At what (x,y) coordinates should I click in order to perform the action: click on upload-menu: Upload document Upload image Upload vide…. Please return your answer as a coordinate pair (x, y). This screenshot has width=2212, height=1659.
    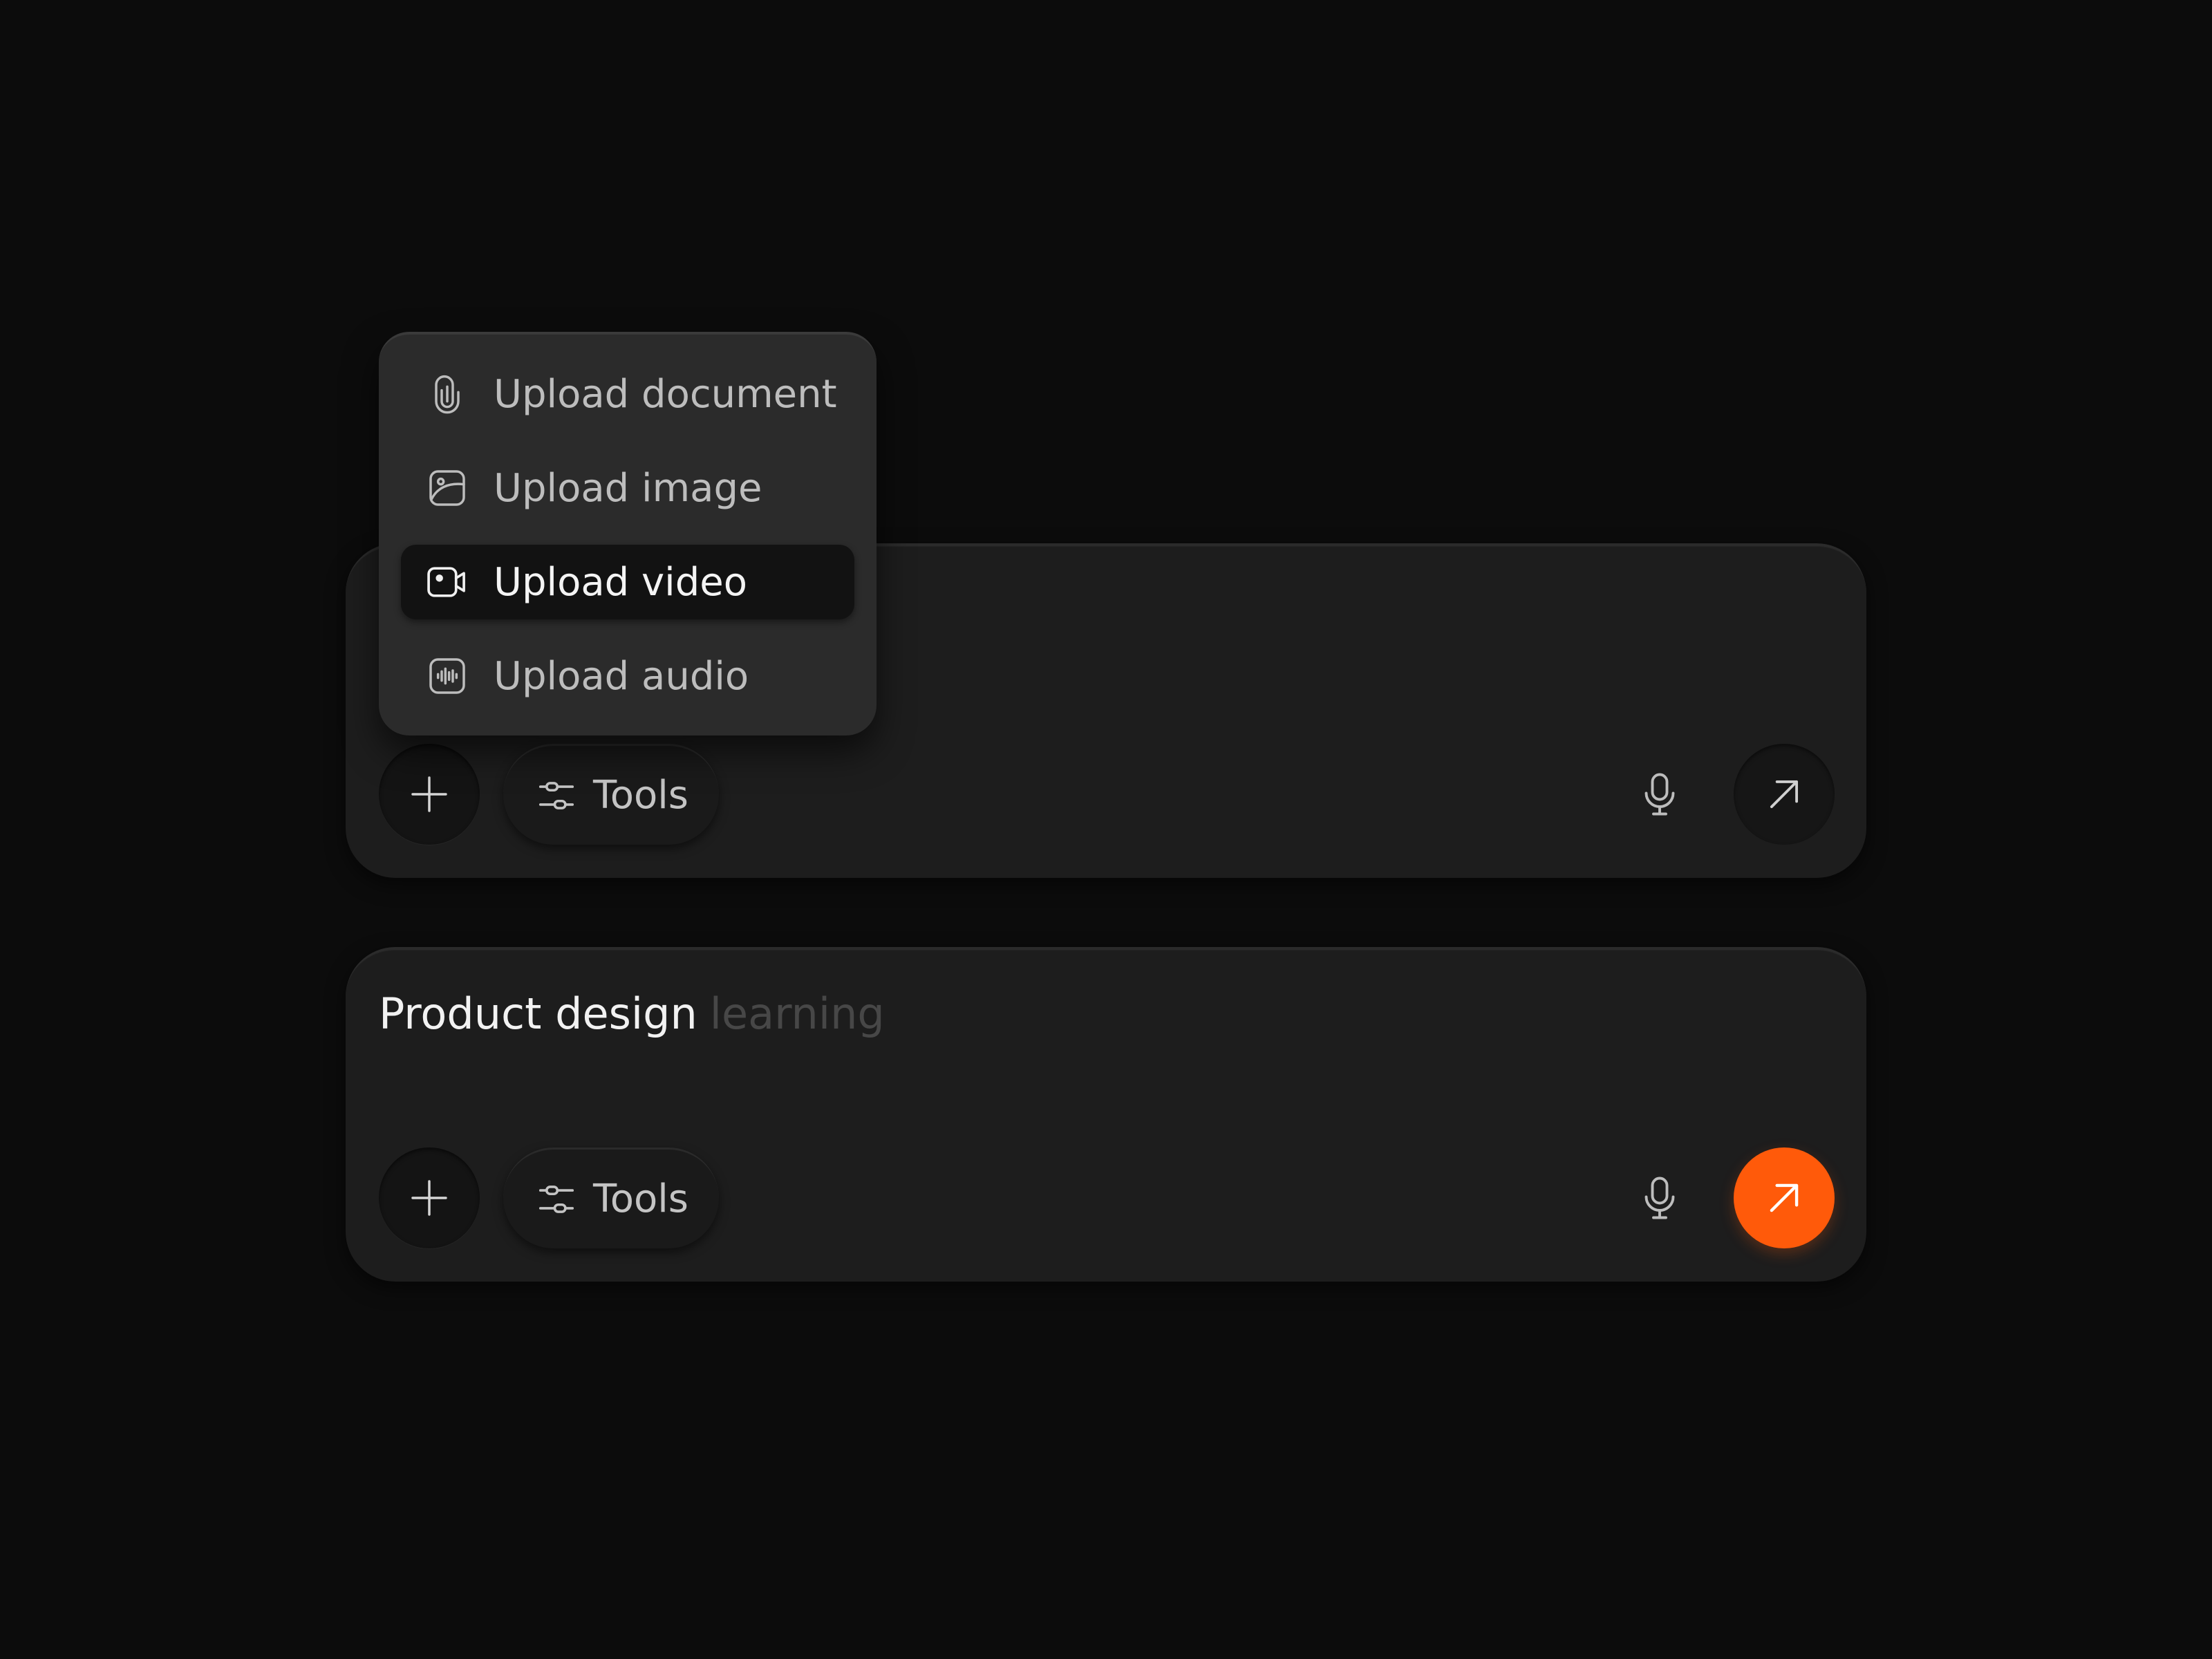
    Looking at the image, I should click on (628, 533).